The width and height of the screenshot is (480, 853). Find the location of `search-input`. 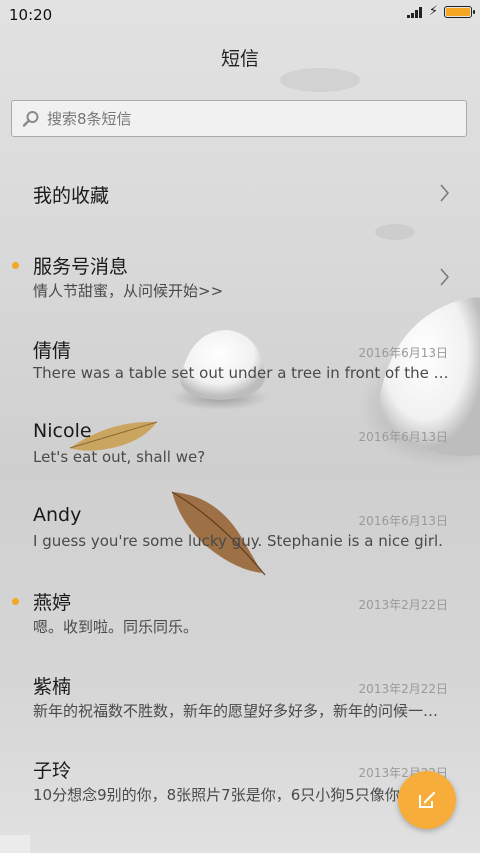

search-input is located at coordinates (237, 118).